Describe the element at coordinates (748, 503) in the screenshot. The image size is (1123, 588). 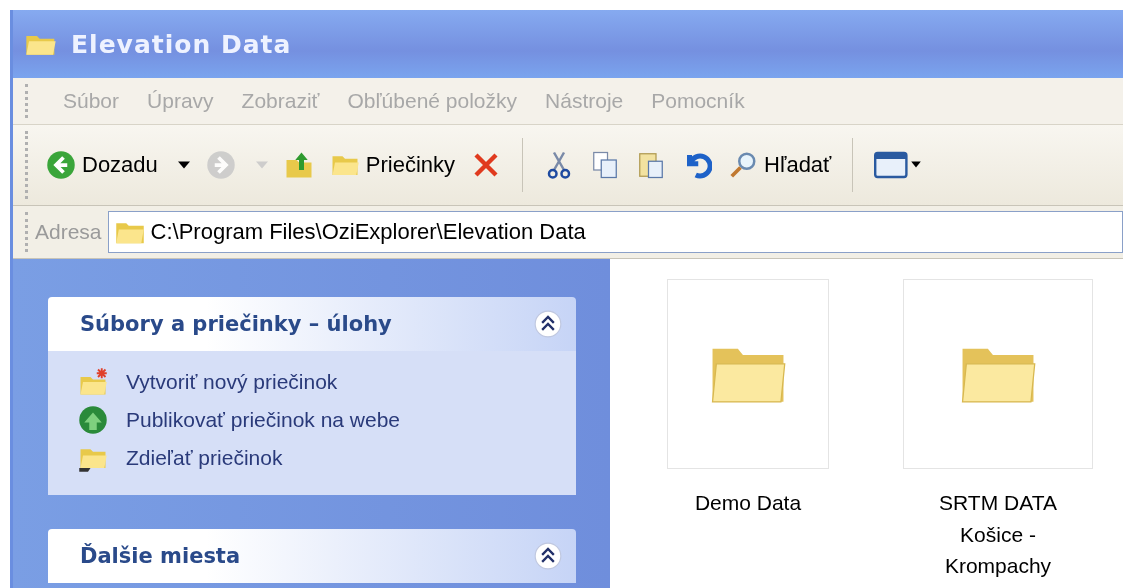
I see `folder-name: Demo Data` at that location.